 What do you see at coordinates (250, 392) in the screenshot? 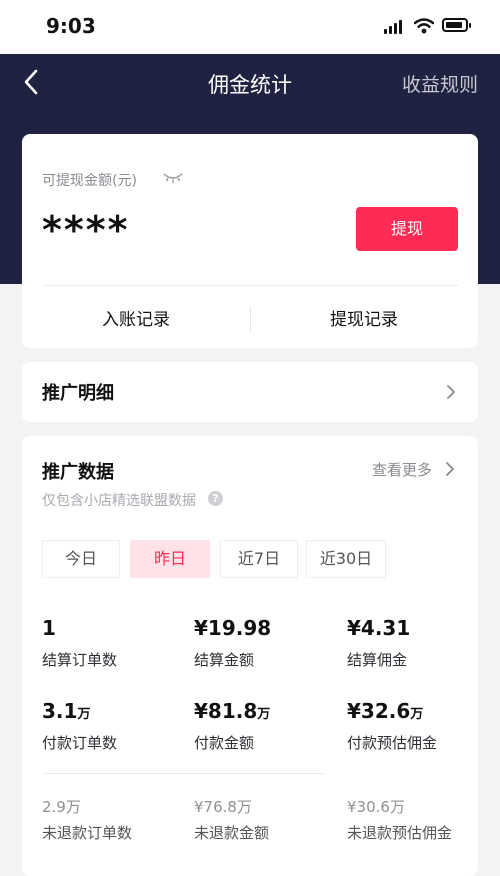
I see `promotion-detail-row: 推广明细` at bounding box center [250, 392].